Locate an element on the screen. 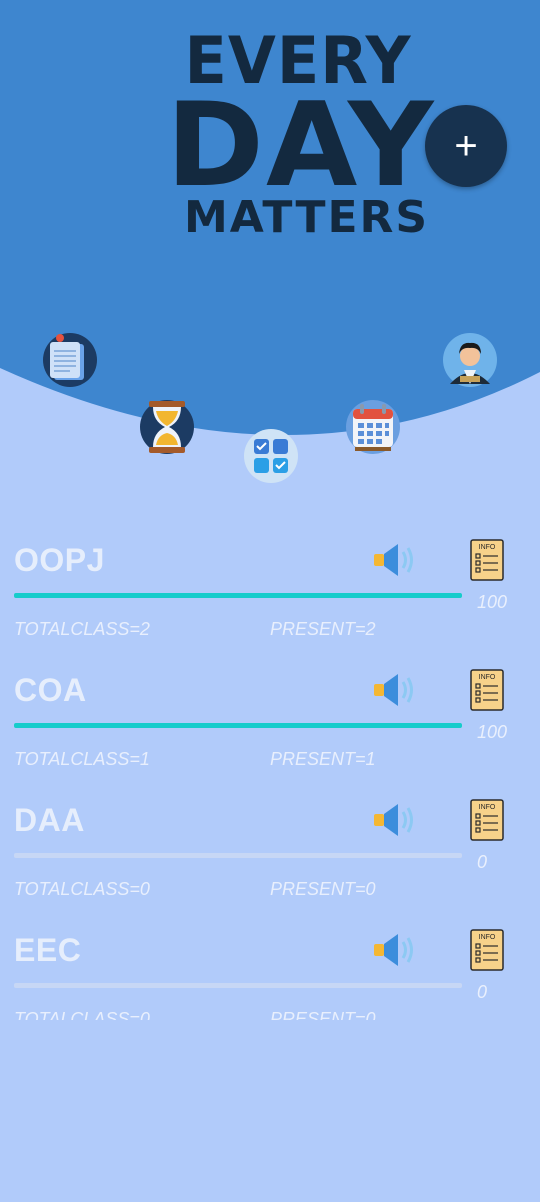 This screenshot has width=540, height=1202. notes-icon is located at coordinates (70, 360).